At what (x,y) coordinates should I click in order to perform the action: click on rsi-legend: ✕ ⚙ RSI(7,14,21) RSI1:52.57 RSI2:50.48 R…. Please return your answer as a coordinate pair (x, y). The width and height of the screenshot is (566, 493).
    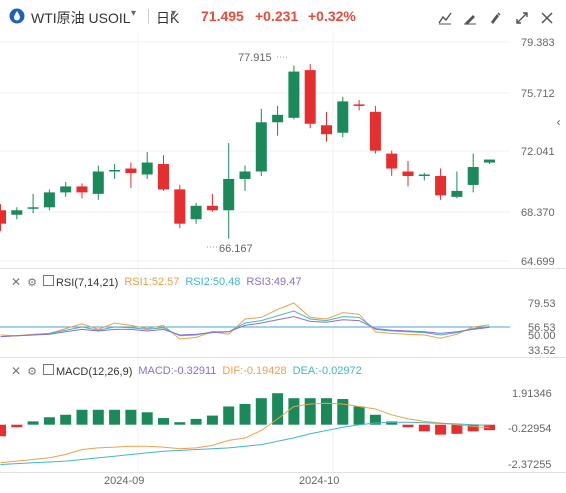
    Looking at the image, I should click on (156, 282).